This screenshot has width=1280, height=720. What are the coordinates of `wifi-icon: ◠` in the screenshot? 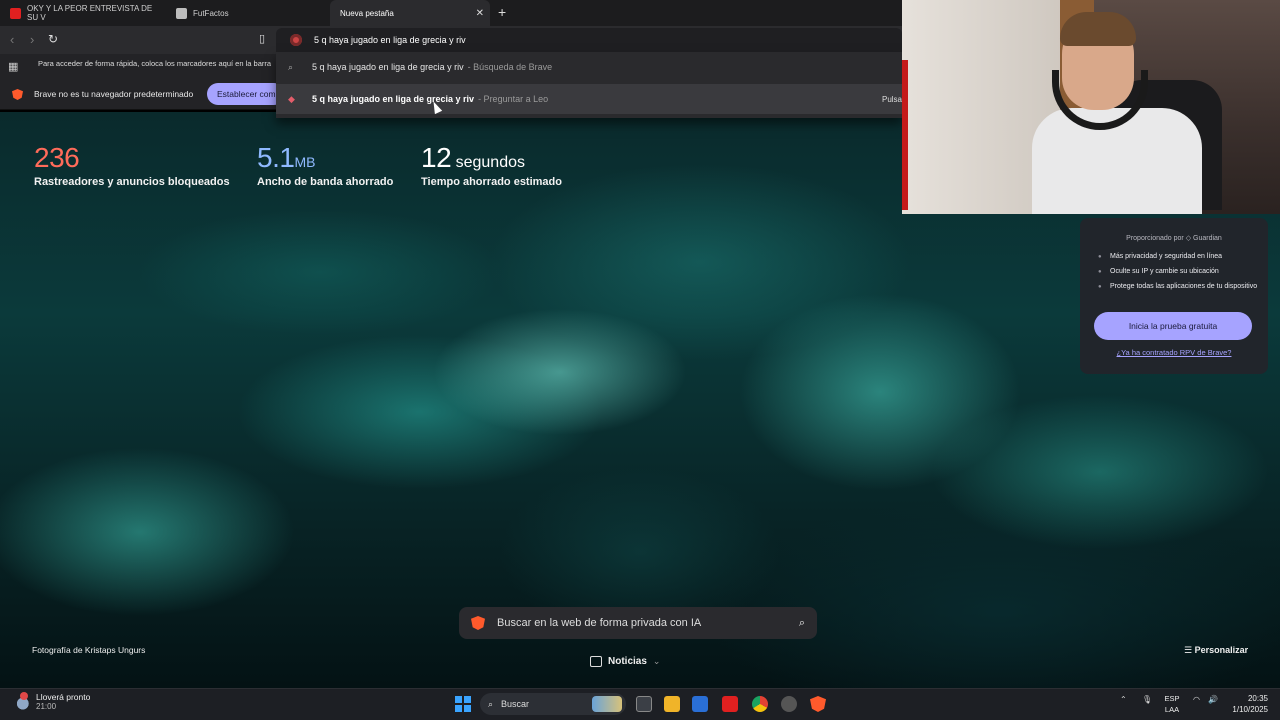 It's located at (1196, 699).